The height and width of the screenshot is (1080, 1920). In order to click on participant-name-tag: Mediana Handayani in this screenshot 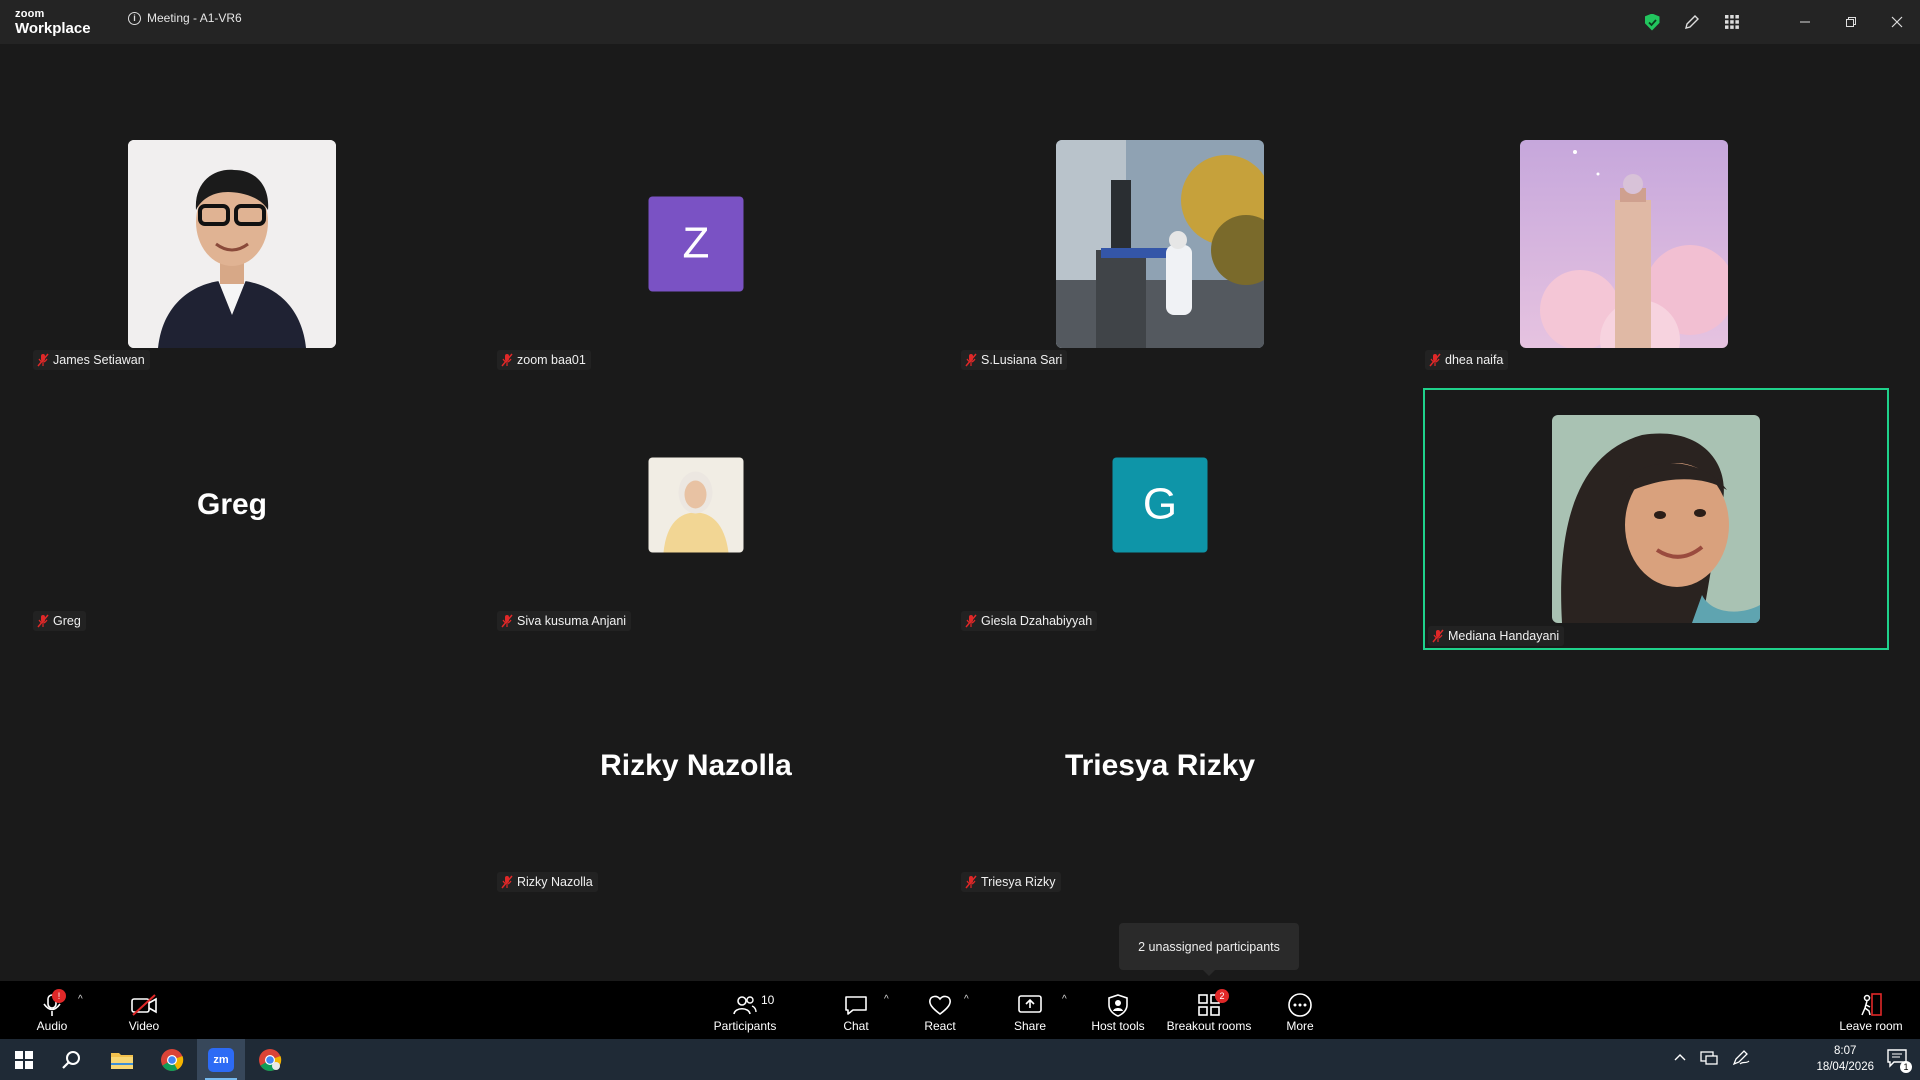, I will do `click(1496, 636)`.